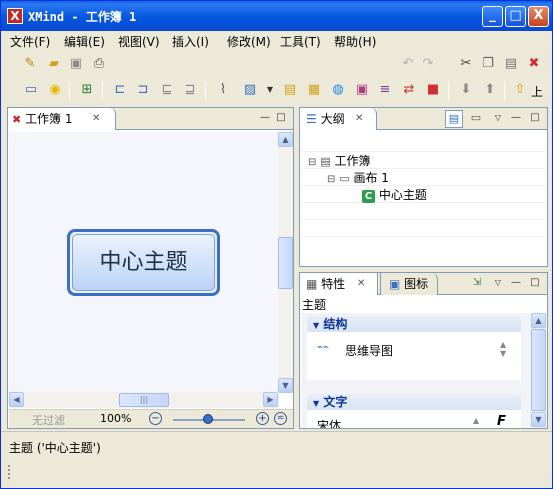 The width and height of the screenshot is (553, 489). I want to click on font-spinner-icon: ▲, so click(476, 420).